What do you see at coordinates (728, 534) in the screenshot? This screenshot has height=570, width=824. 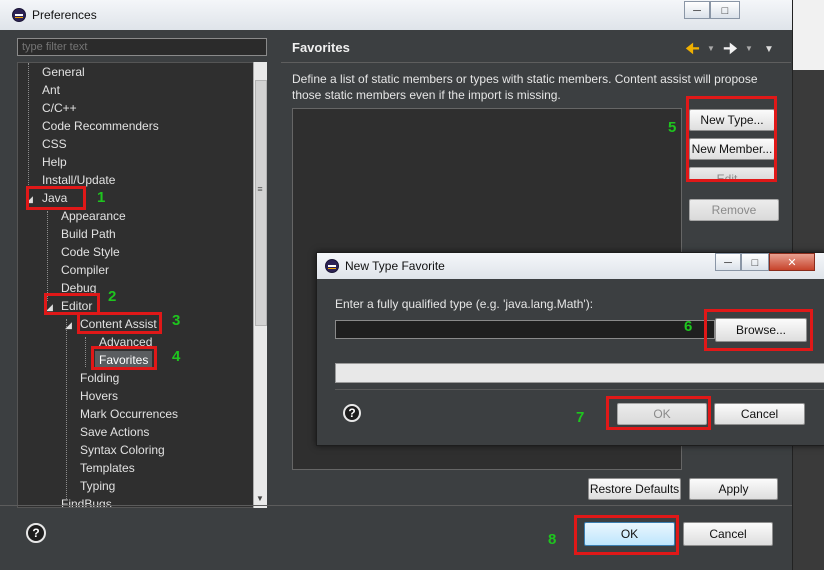 I see `cancel-button: Cancel` at bounding box center [728, 534].